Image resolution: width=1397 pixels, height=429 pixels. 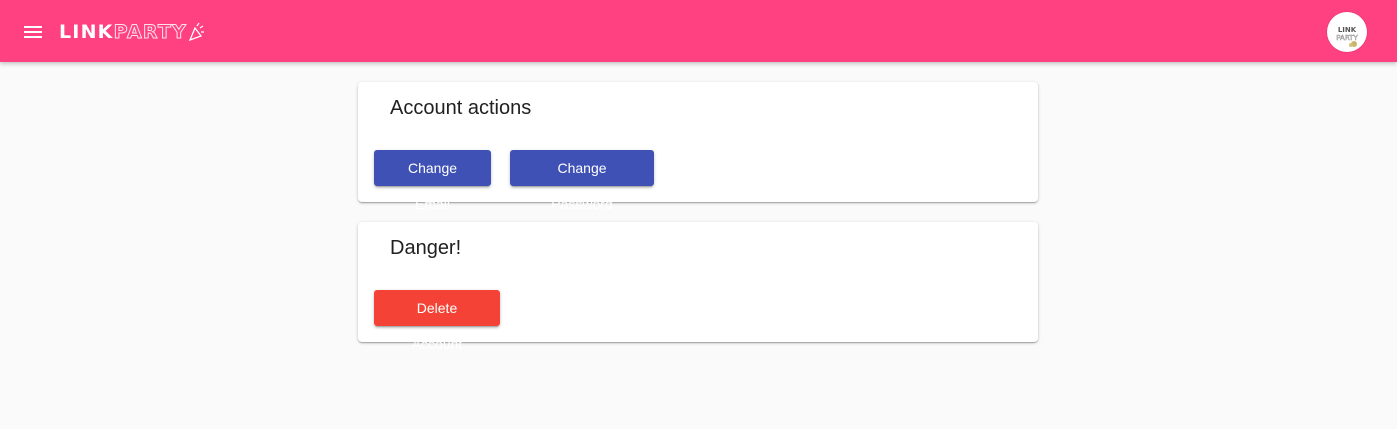 I want to click on account-actions-title: Account actions, so click(x=461, y=108).